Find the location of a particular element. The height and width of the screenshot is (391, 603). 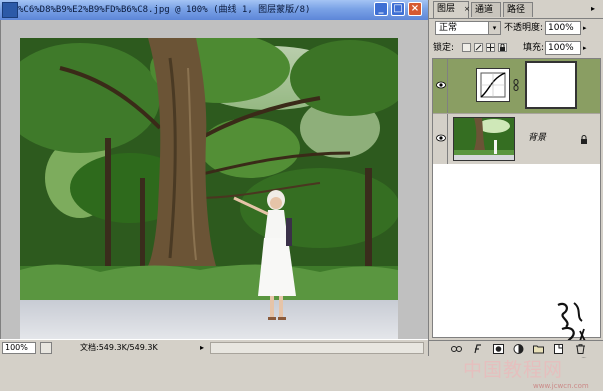

blend-mode-value: 正常 is located at coordinates (448, 28).